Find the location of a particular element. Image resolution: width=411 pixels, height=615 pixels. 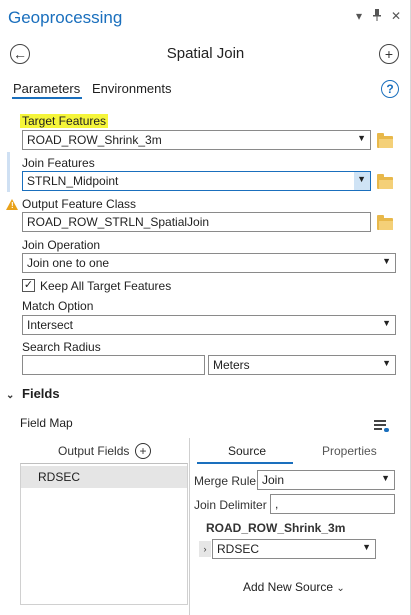

add-button: + is located at coordinates (389, 54).